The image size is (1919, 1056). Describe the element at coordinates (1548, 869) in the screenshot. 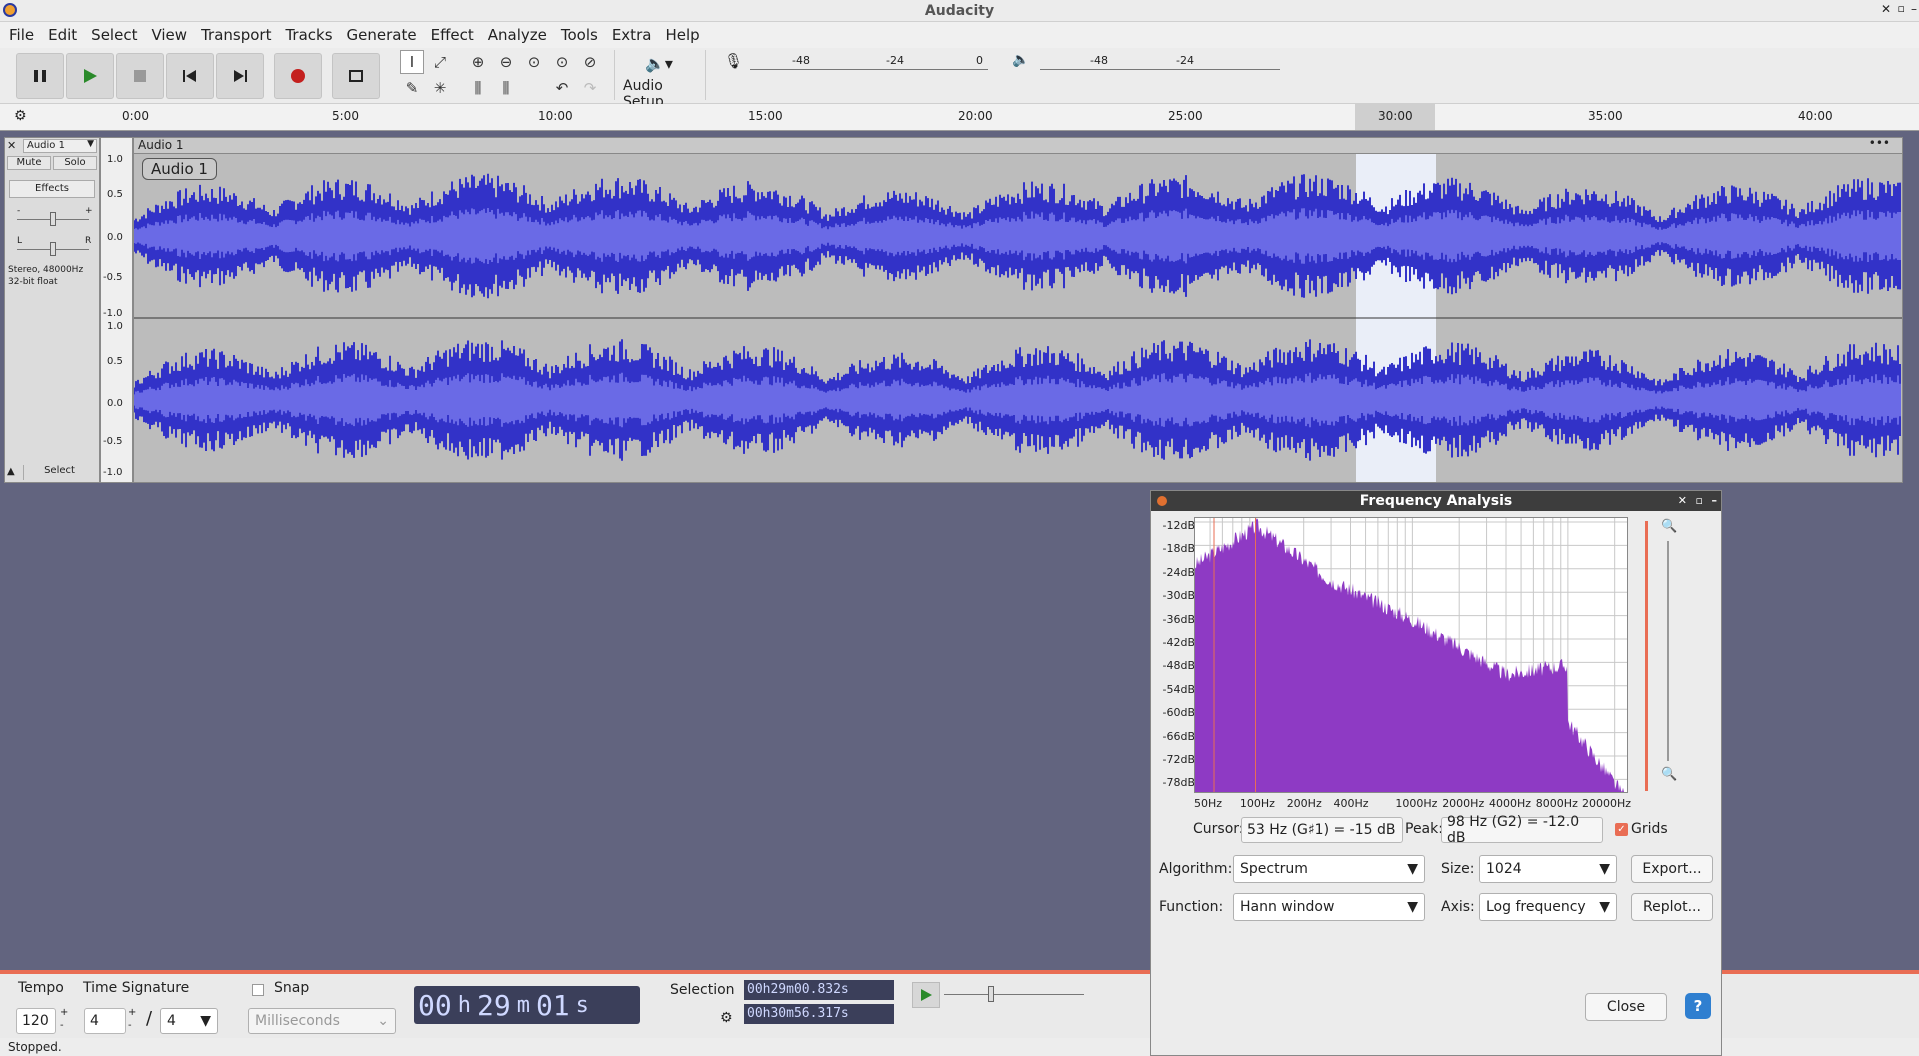

I see `size-select: 1024 ▼` at that location.